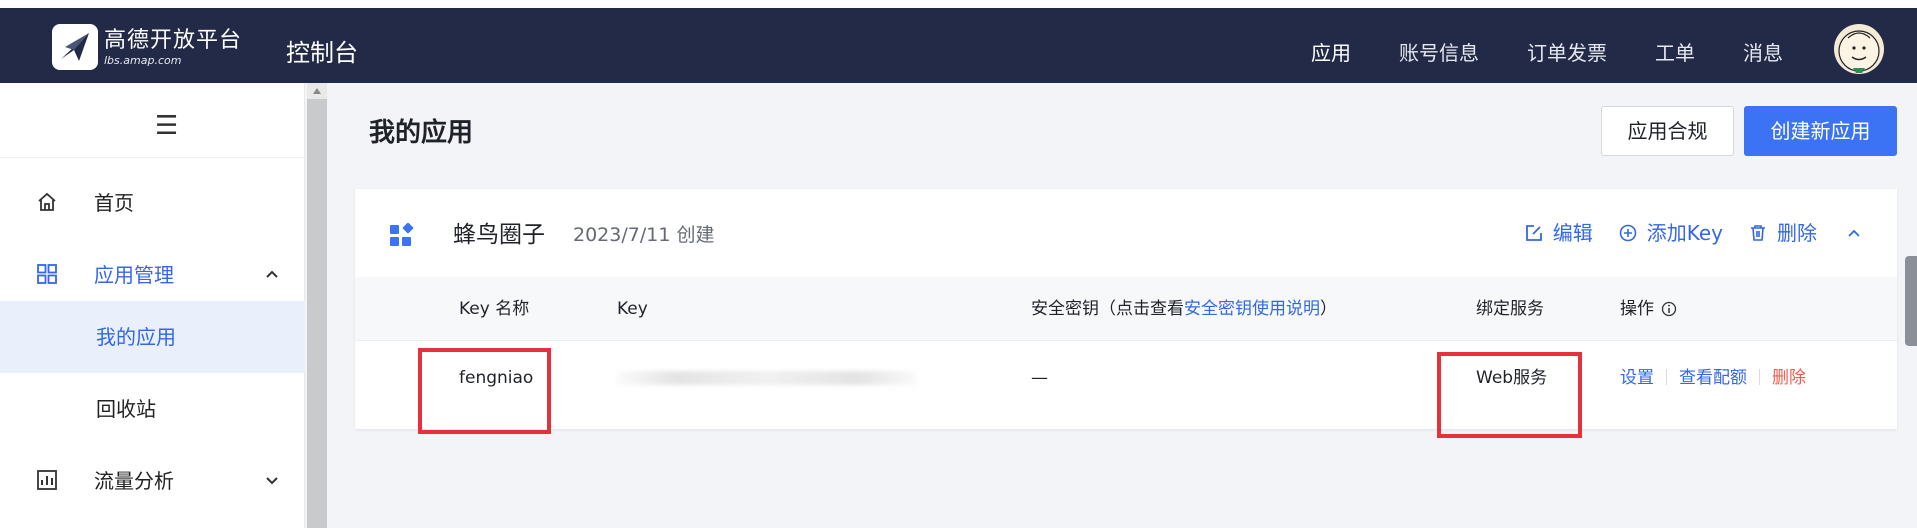 The image size is (1917, 528). I want to click on console-title: 控制台, so click(322, 53).